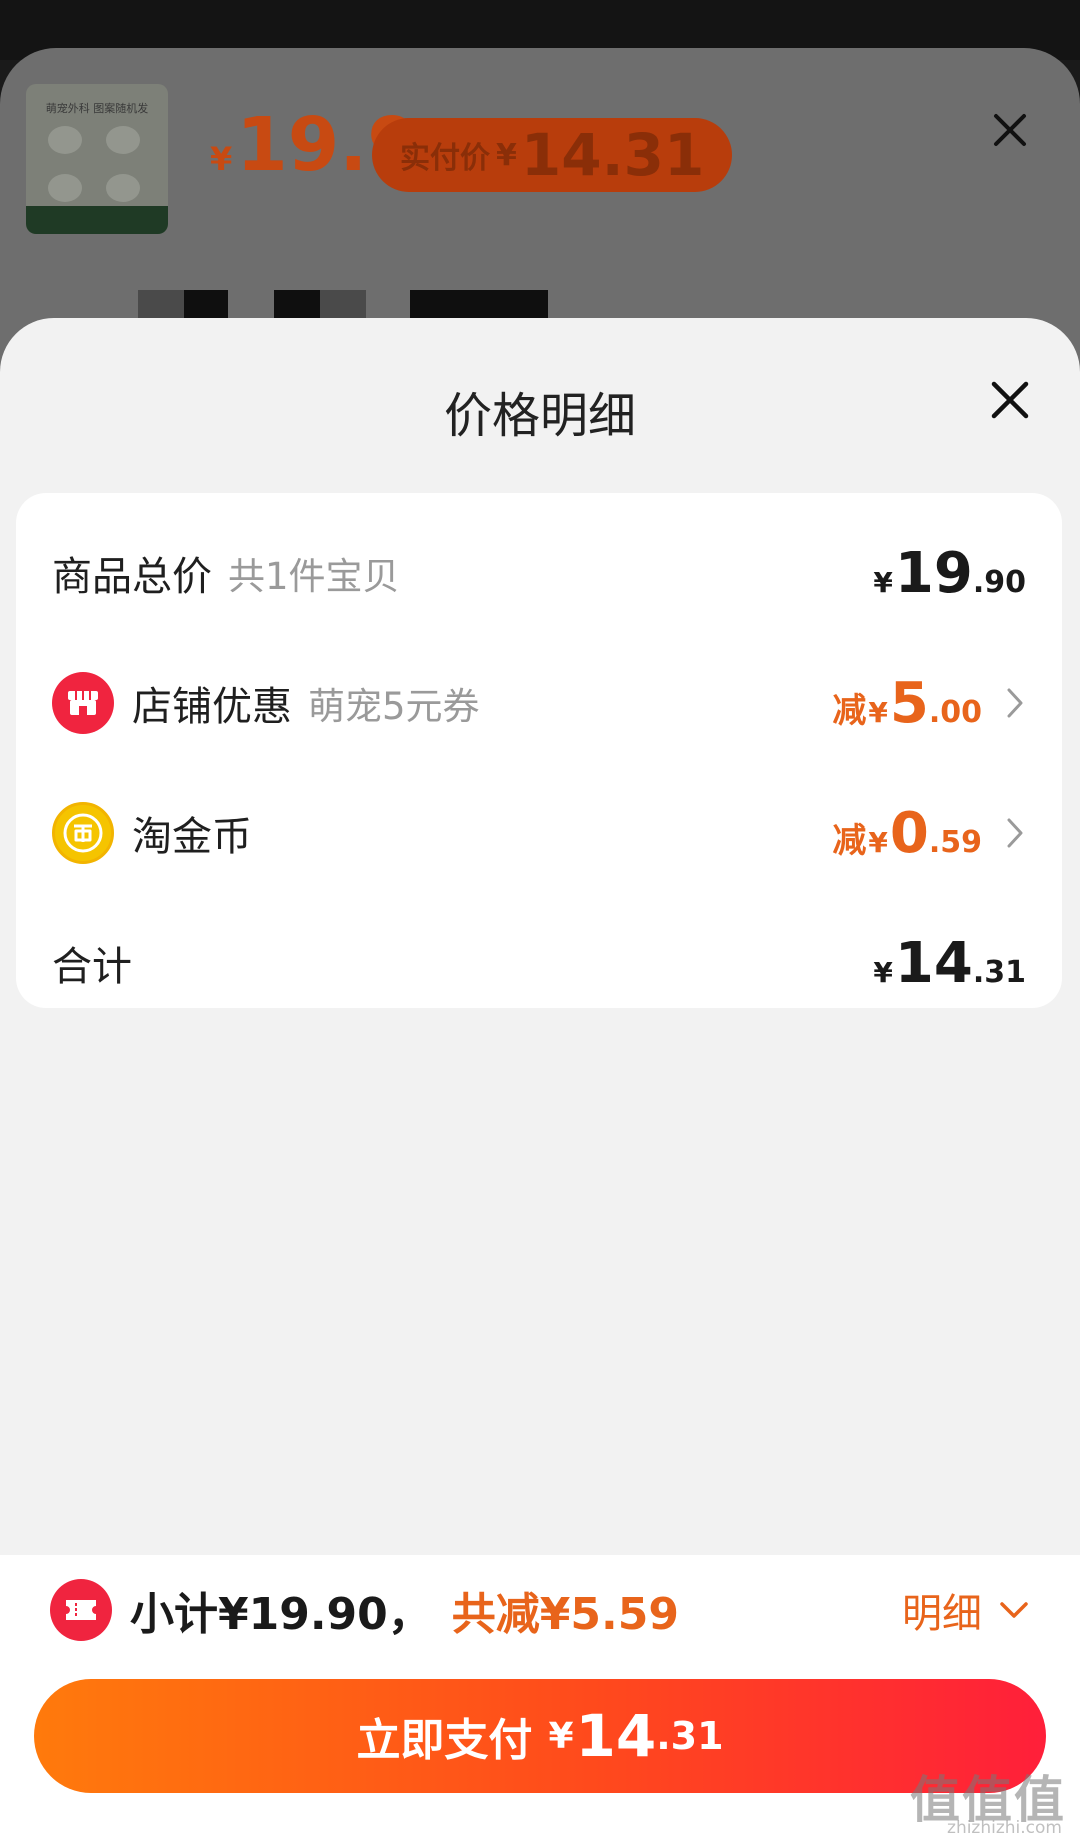 This screenshot has height=1842, width=1080. I want to click on row-label: 淘金币, so click(192, 837).